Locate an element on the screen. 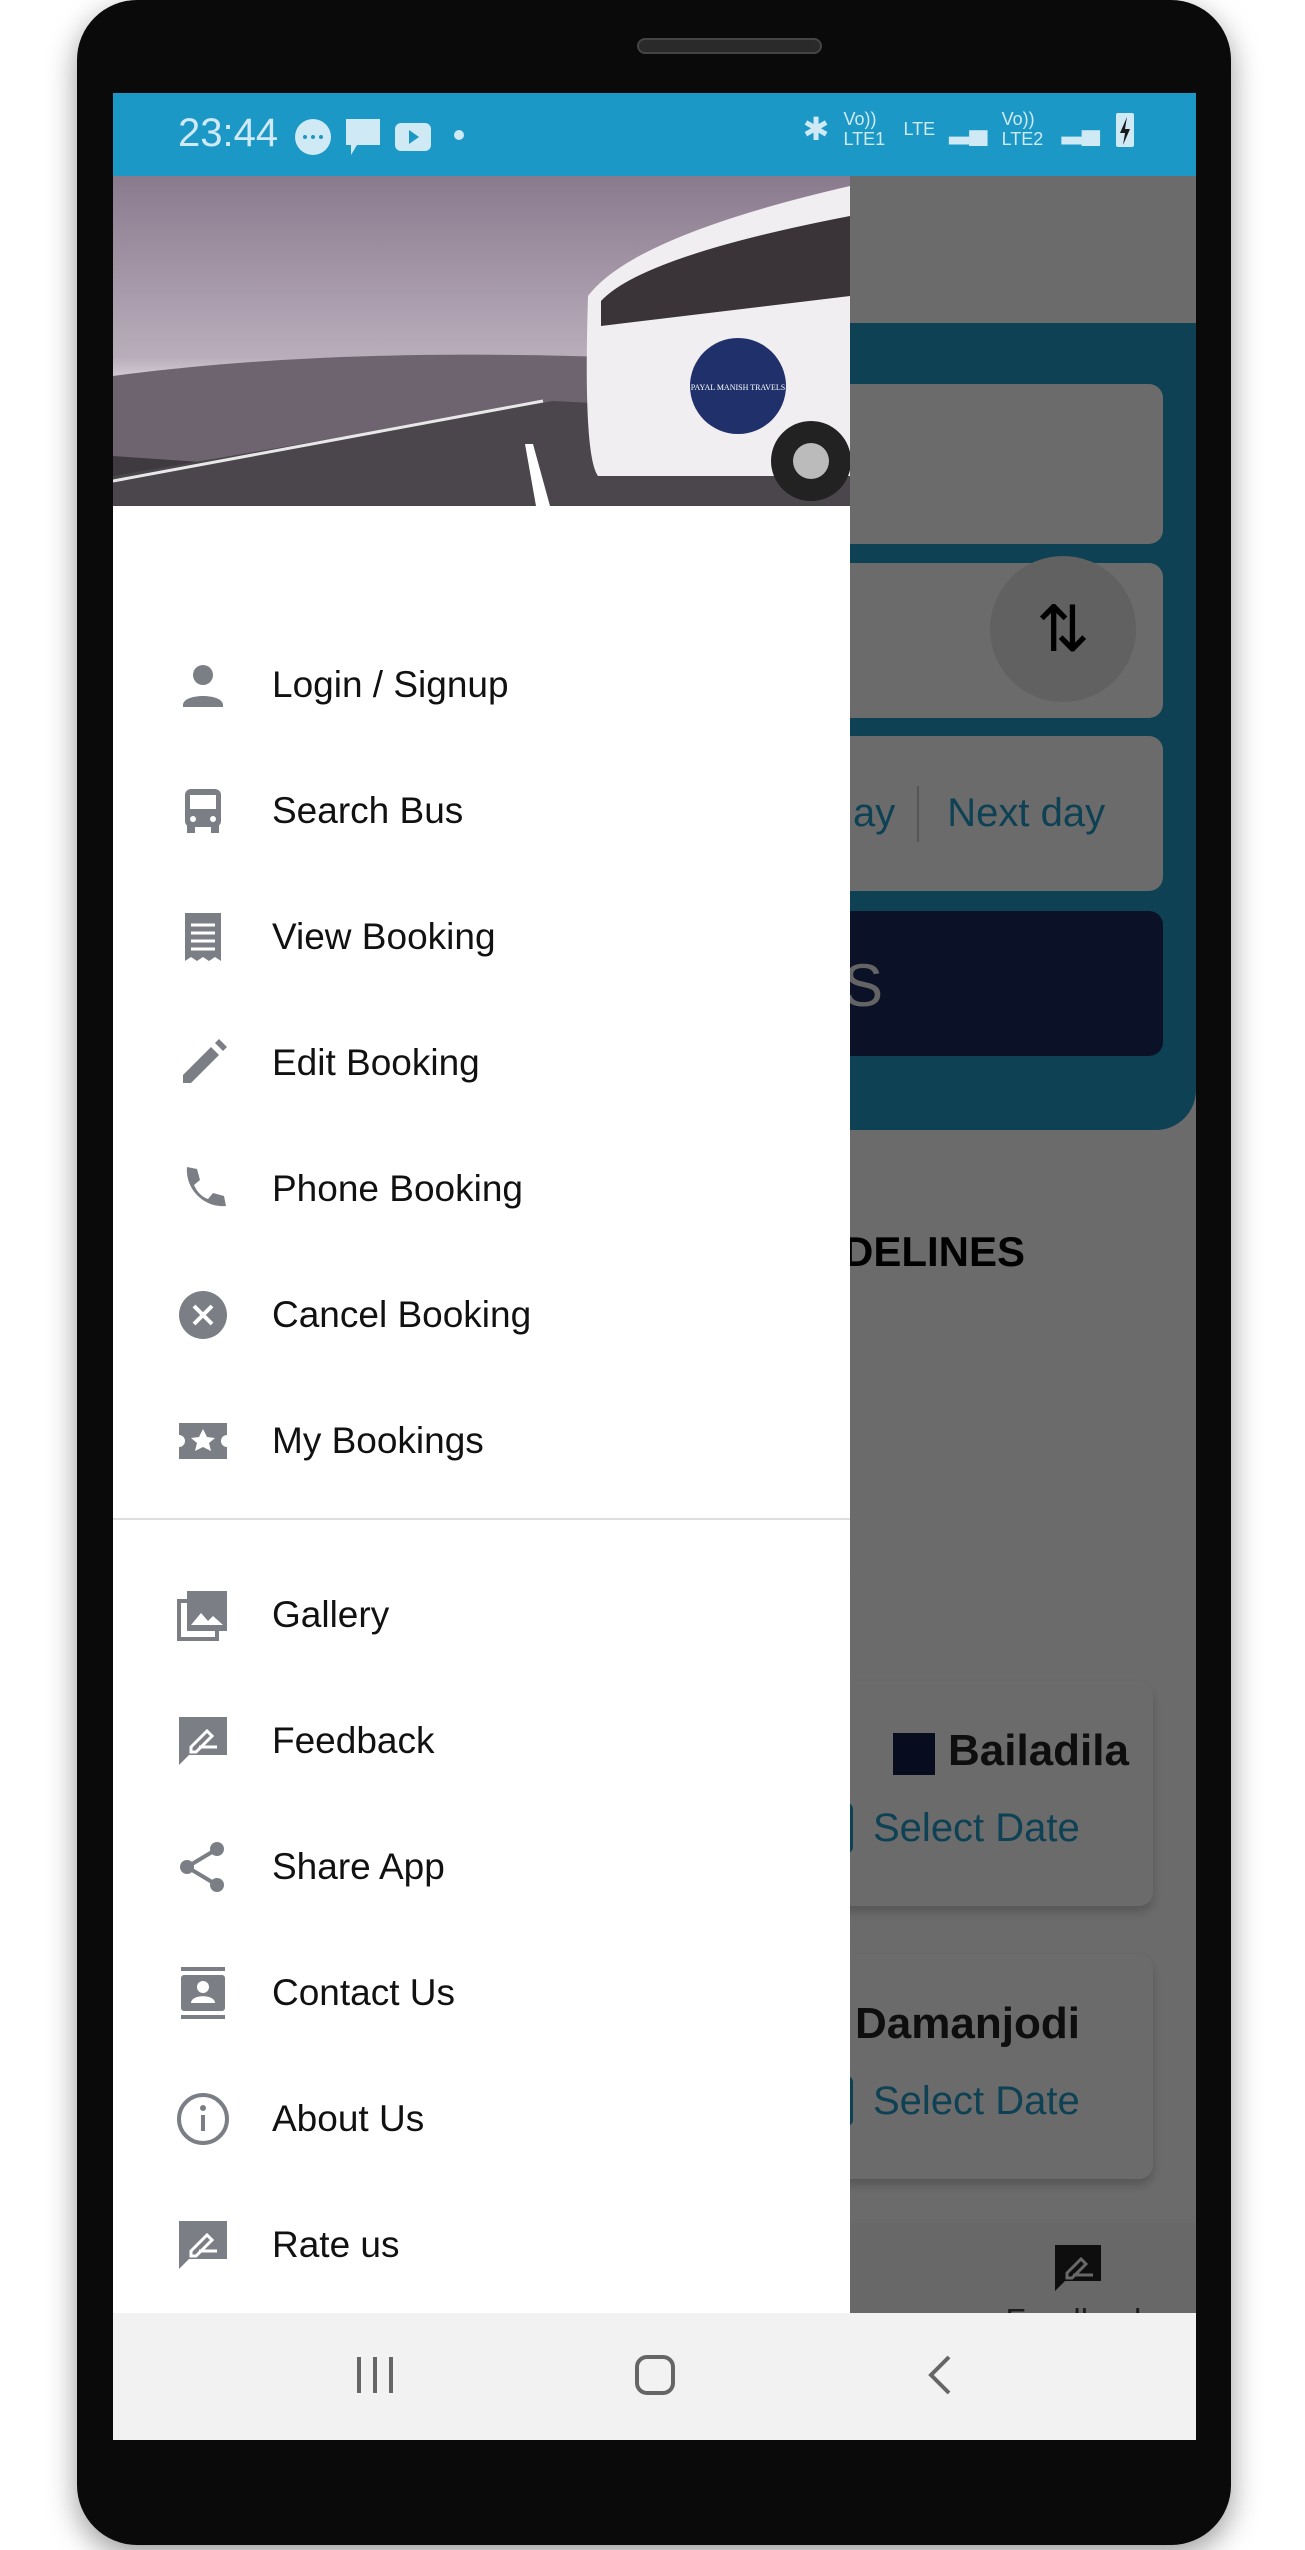  drawer-item-label: Search Bus is located at coordinates (368, 810).